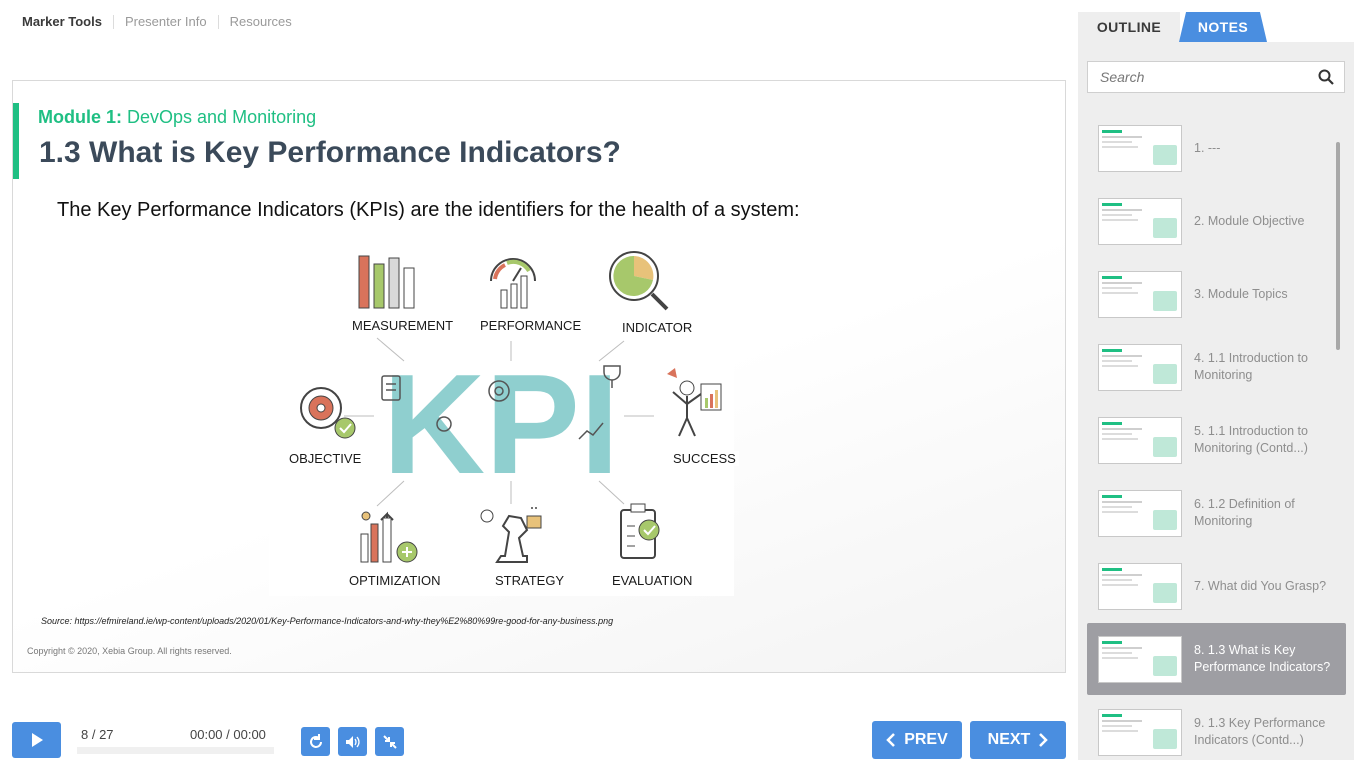 The width and height of the screenshot is (1366, 768). Describe the element at coordinates (330, 152) in the screenshot. I see `slide-title: 1.3 What is Key Performance Indicators?` at that location.